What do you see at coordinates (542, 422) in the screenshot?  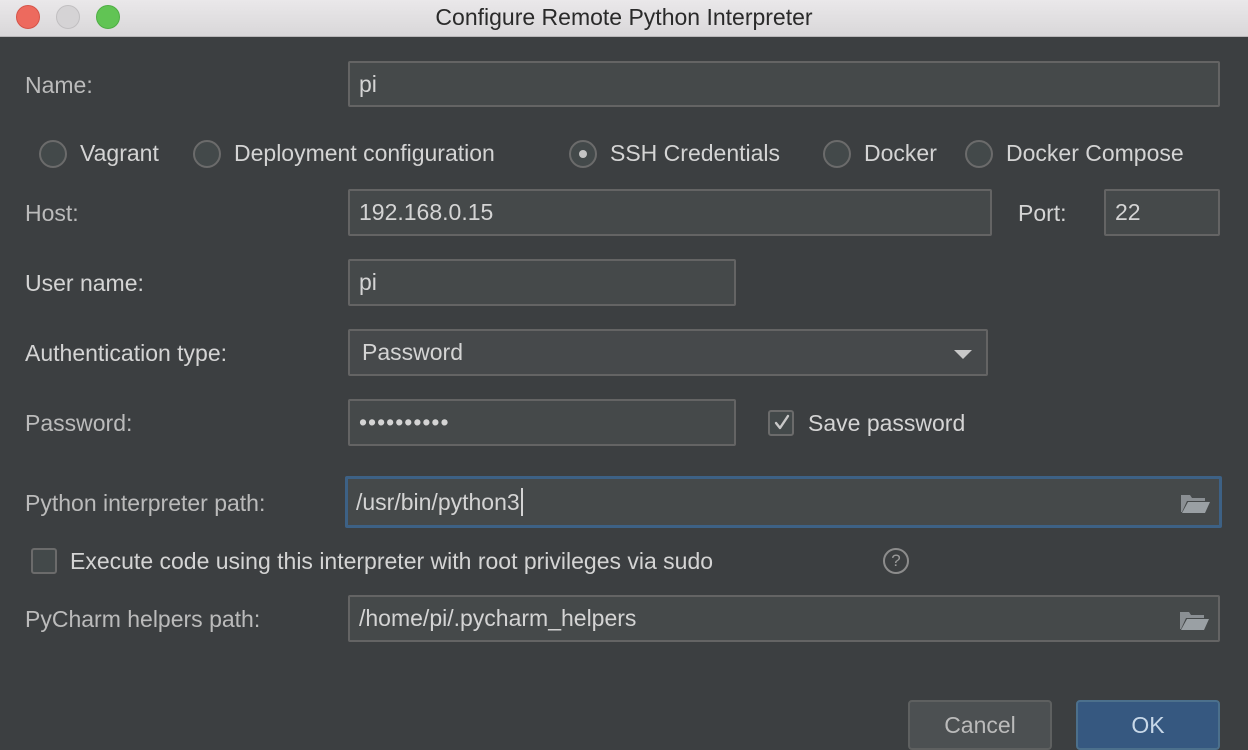 I see `password-input: ••••••••••` at bounding box center [542, 422].